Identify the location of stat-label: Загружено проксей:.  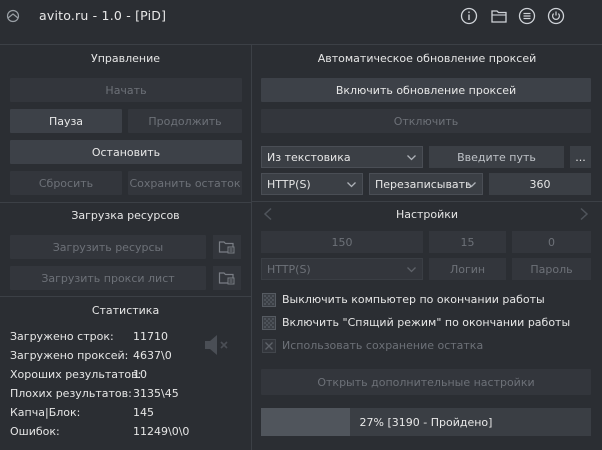
(69, 355).